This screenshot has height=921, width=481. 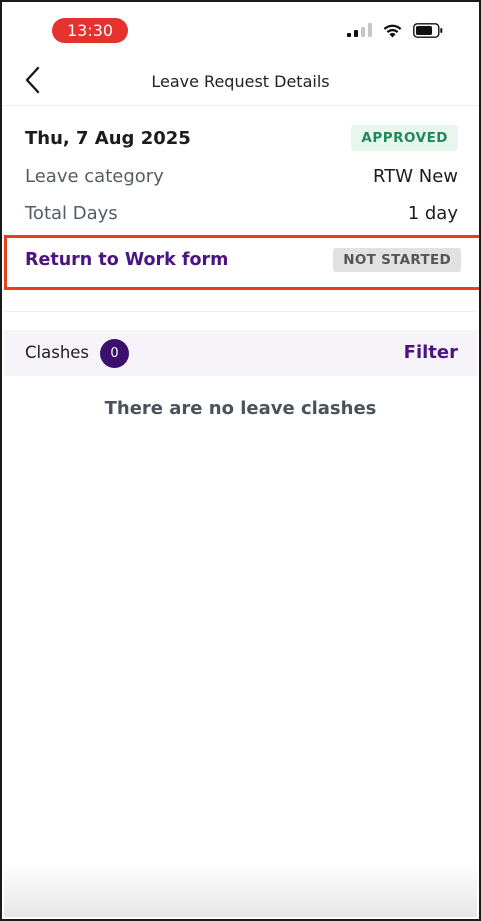 What do you see at coordinates (240, 889) in the screenshot?
I see `bottom-fade` at bounding box center [240, 889].